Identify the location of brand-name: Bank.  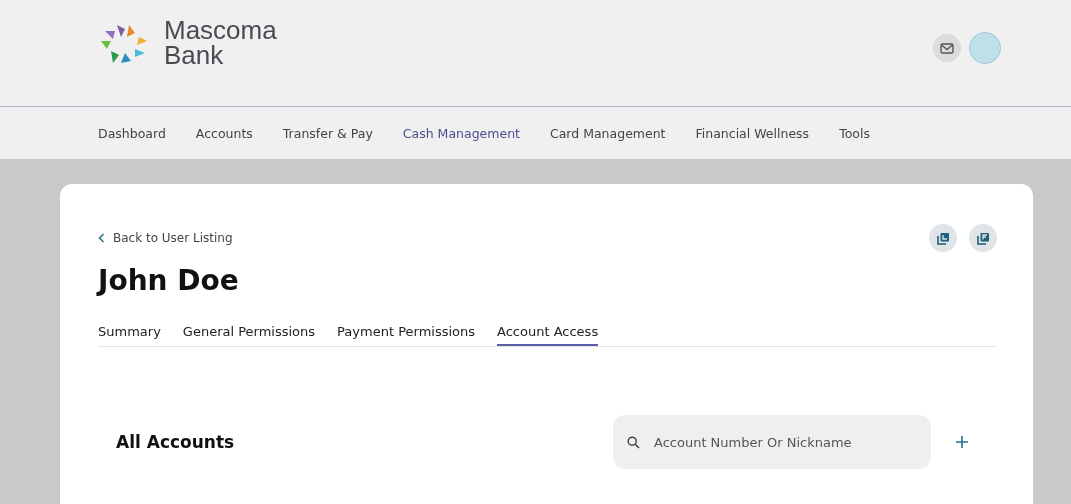
(194, 55).